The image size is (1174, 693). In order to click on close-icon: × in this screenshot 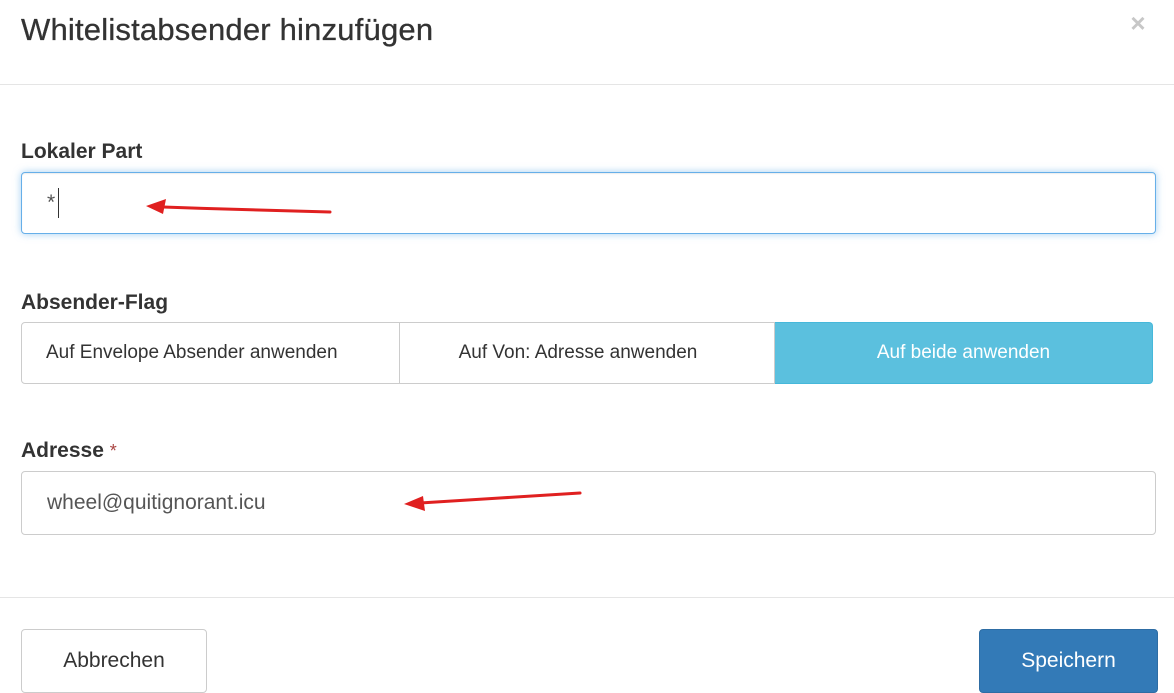, I will do `click(1138, 23)`.